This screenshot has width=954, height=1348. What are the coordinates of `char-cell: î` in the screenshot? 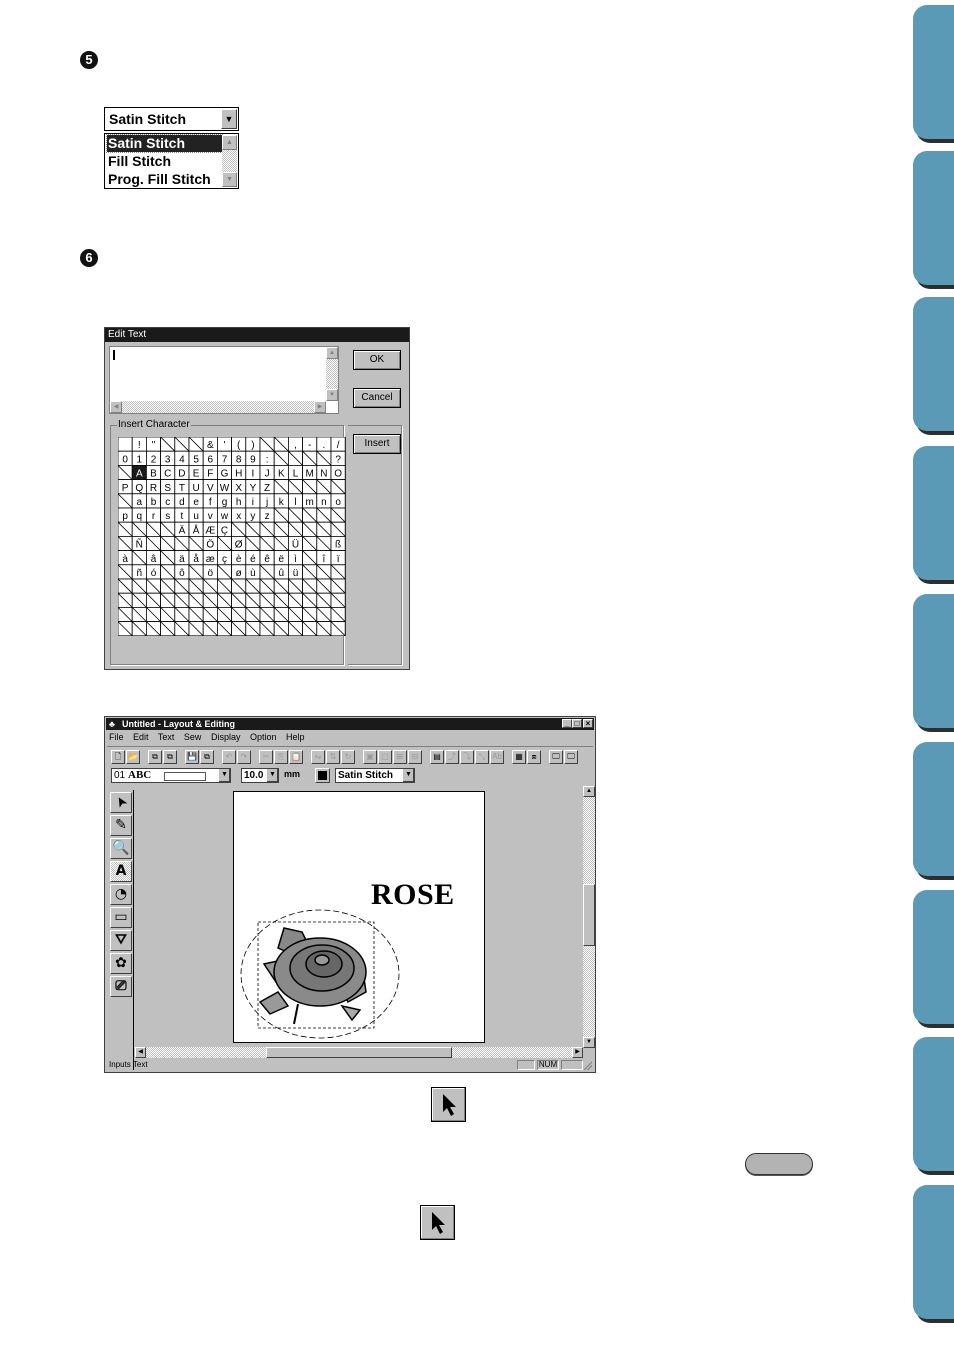 It's located at (324, 558).